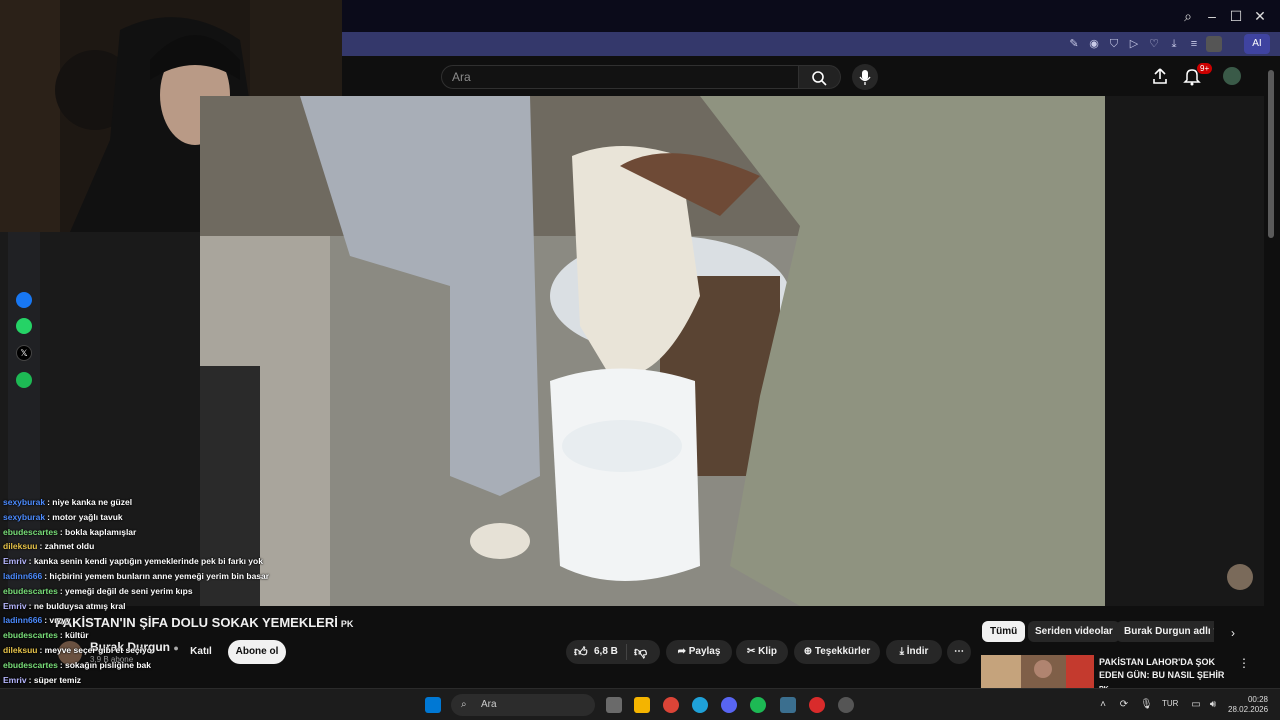 The height and width of the screenshot is (720, 1280). Describe the element at coordinates (729, 705) in the screenshot. I see `discord-icon` at that location.